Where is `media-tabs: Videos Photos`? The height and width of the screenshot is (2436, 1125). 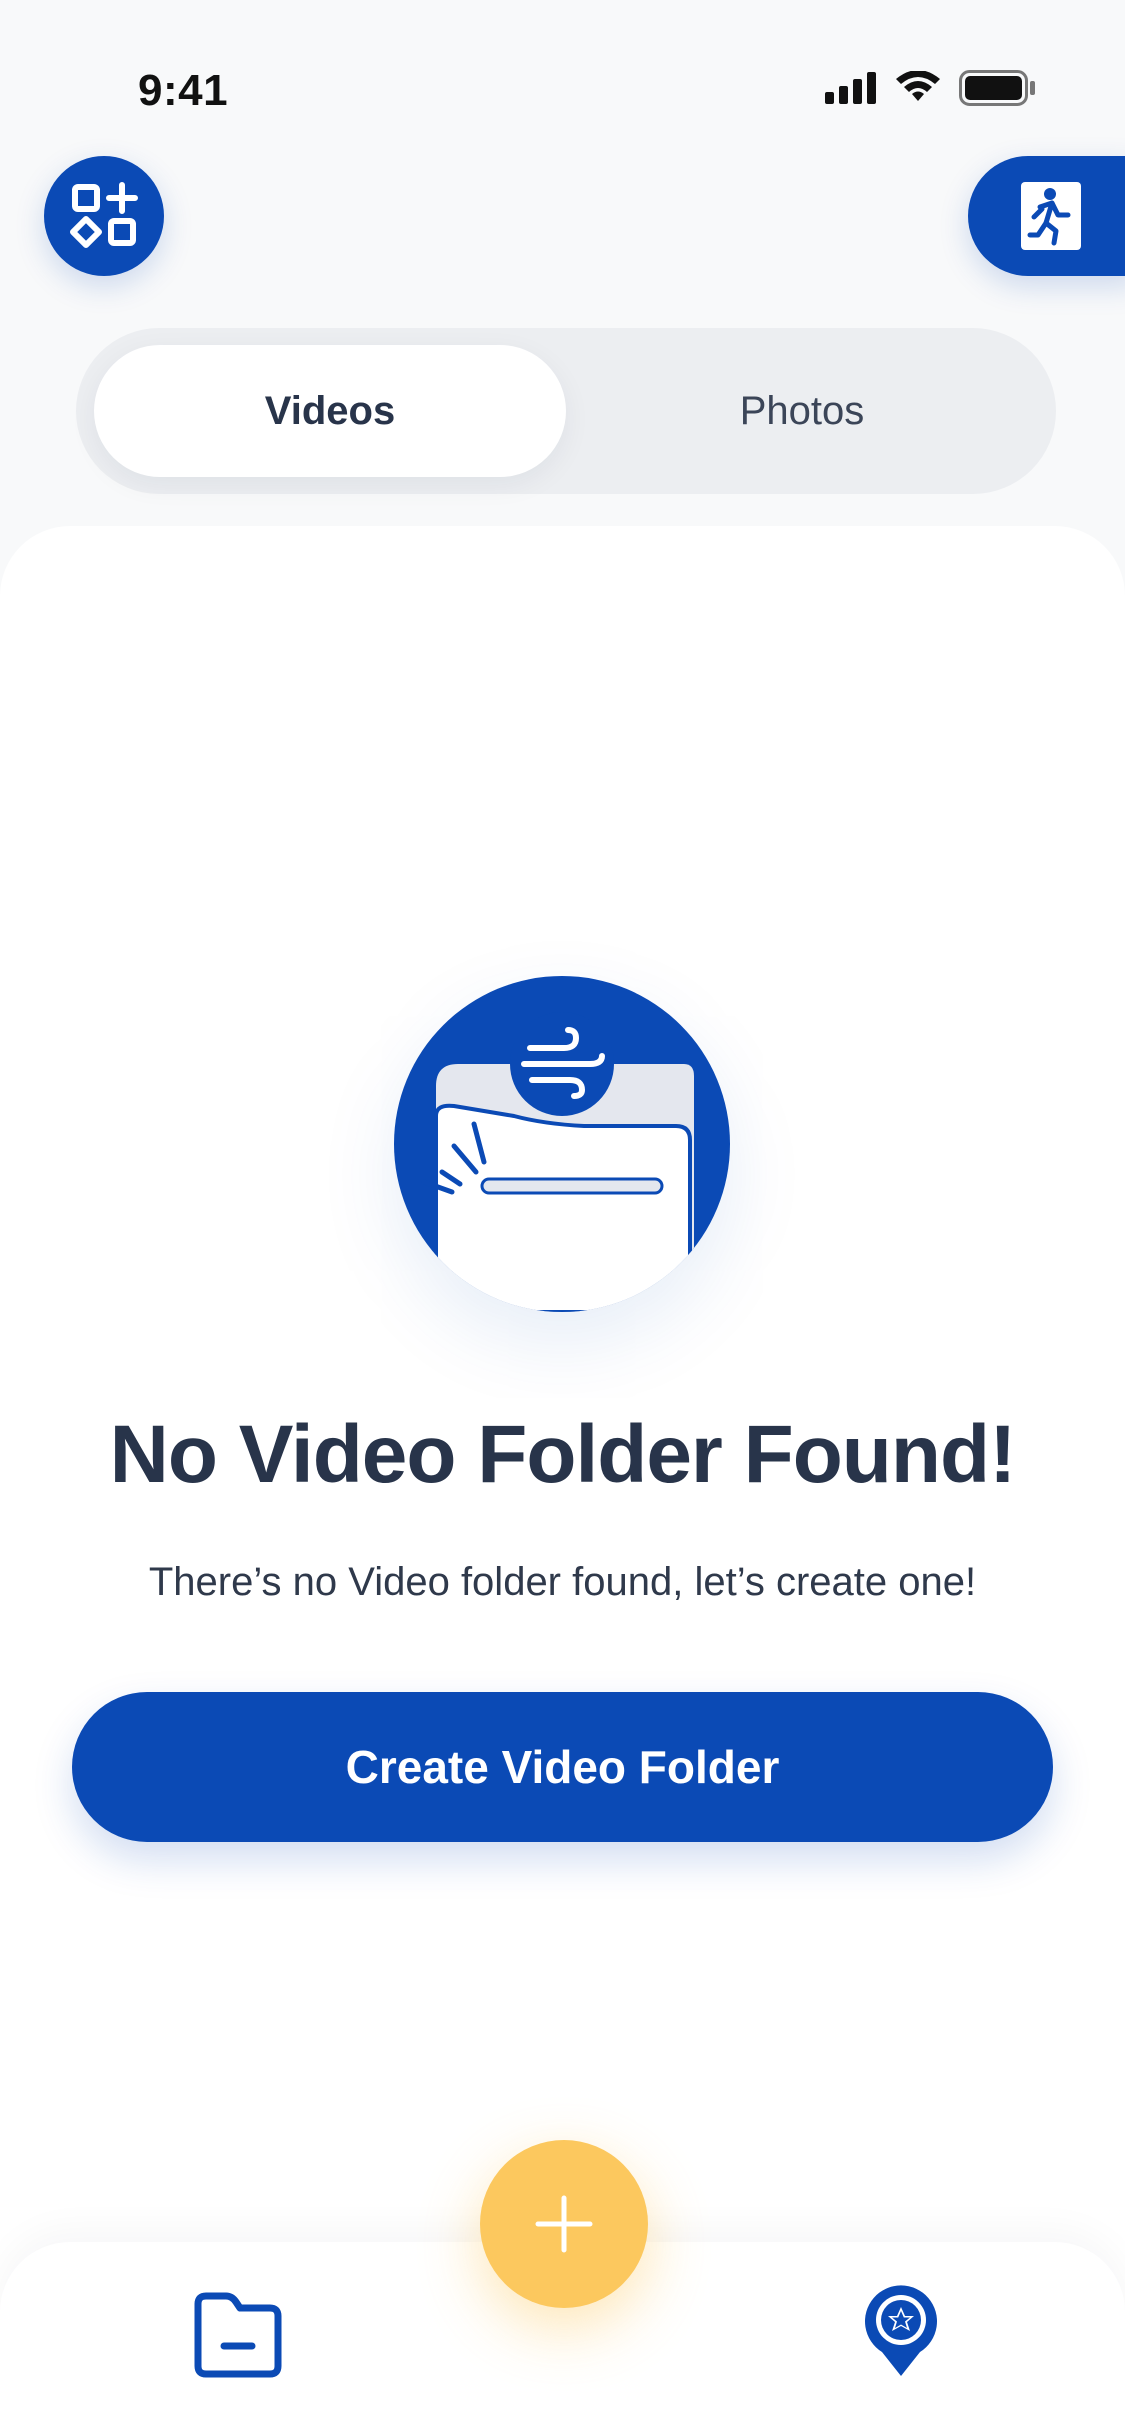
media-tabs: Videos Photos is located at coordinates (566, 411).